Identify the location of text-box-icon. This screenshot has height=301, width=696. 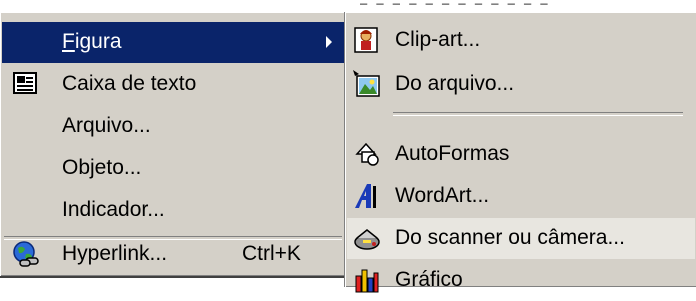
(26, 84).